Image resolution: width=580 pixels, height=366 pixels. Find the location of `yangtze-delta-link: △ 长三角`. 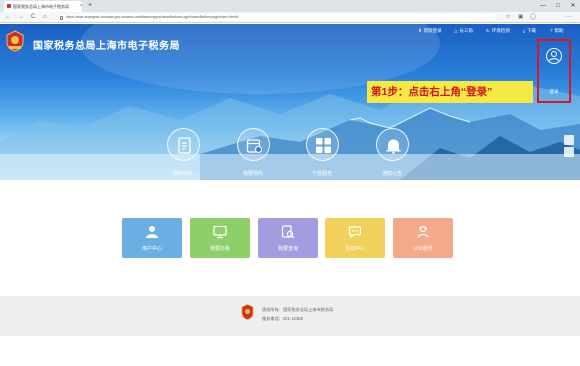

yangtze-delta-link: △ 长三角 is located at coordinates (463, 31).